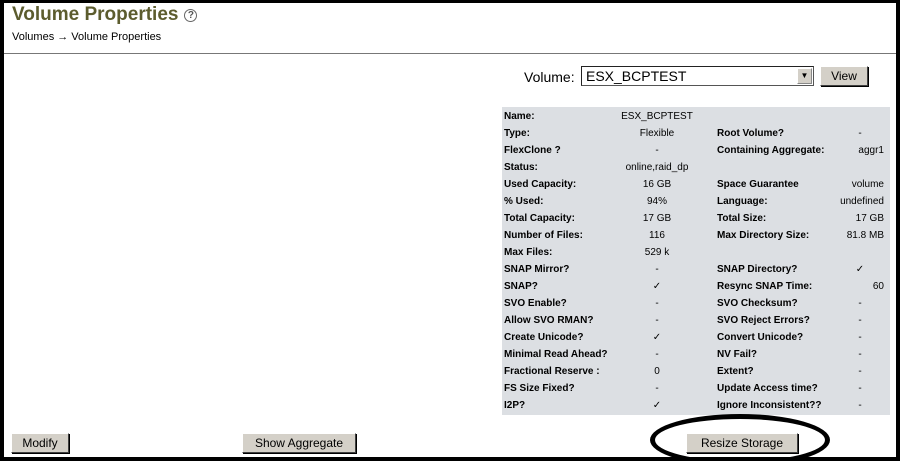  I want to click on breadcrumb: Volumes → Volume Properties, so click(87, 37).